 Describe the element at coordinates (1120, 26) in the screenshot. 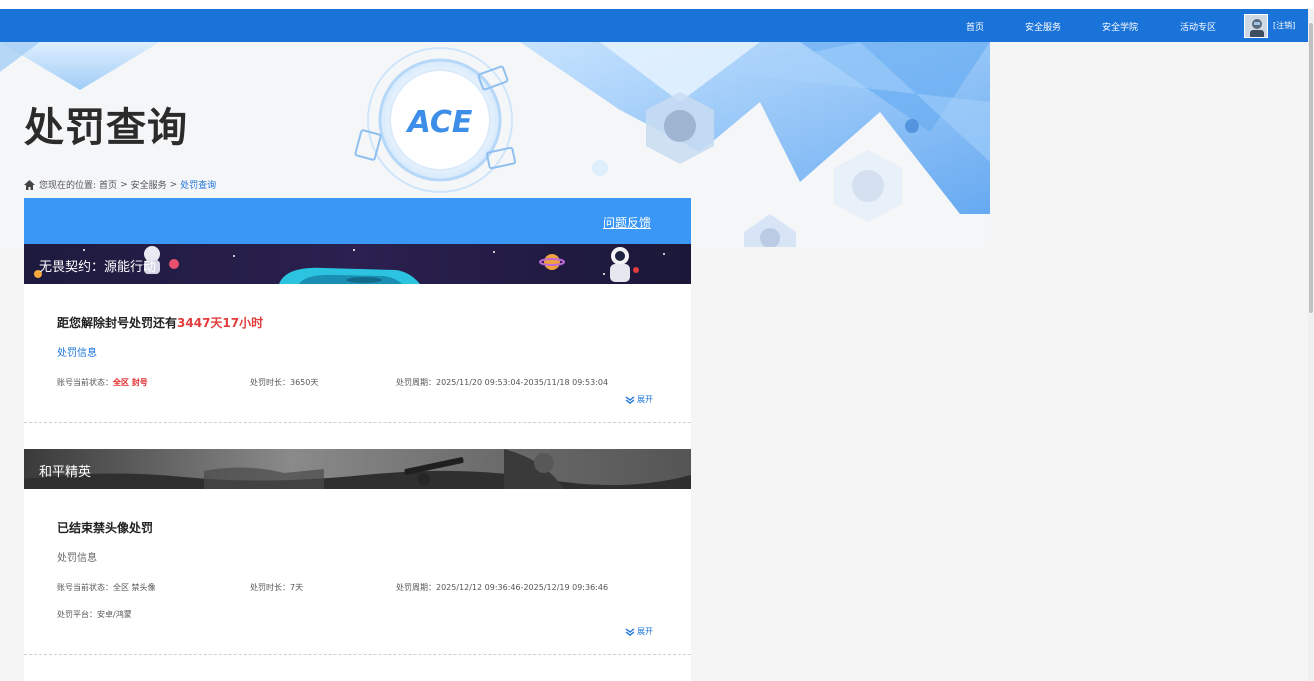

I see `nav-security-academy: 安全学院` at that location.